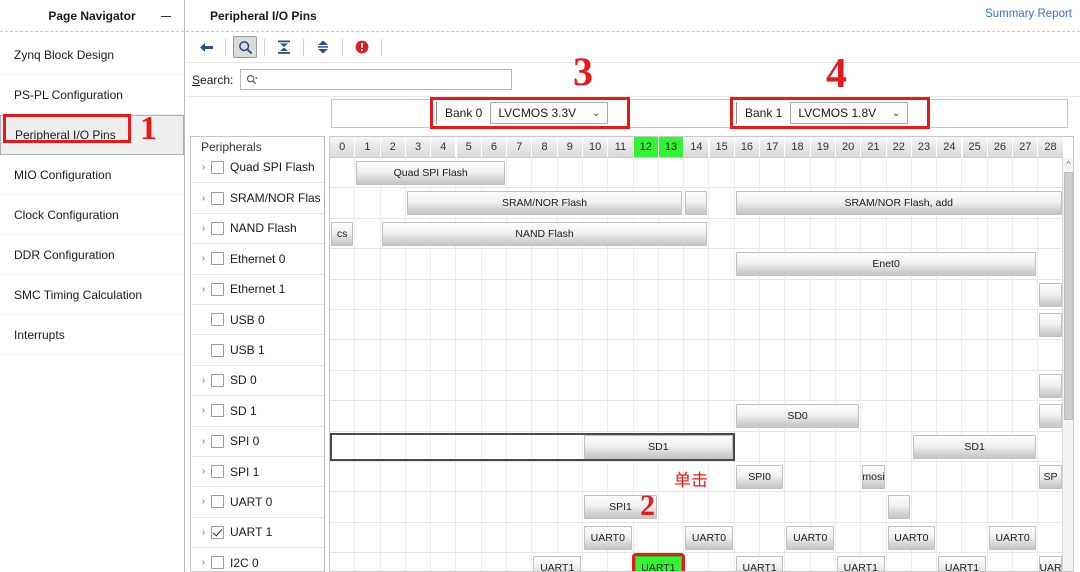 Image resolution: width=1080 pixels, height=572 pixels. What do you see at coordinates (1068, 296) in the screenshot?
I see `scrollbar-thumb` at bounding box center [1068, 296].